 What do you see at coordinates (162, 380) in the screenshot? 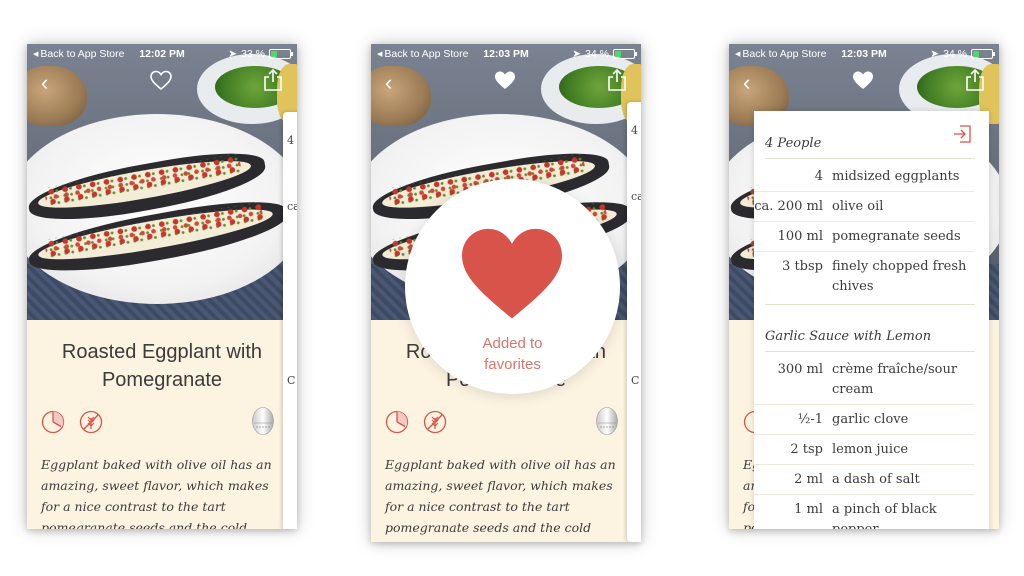
I see `recipe-title-line: Pomegranate` at bounding box center [162, 380].